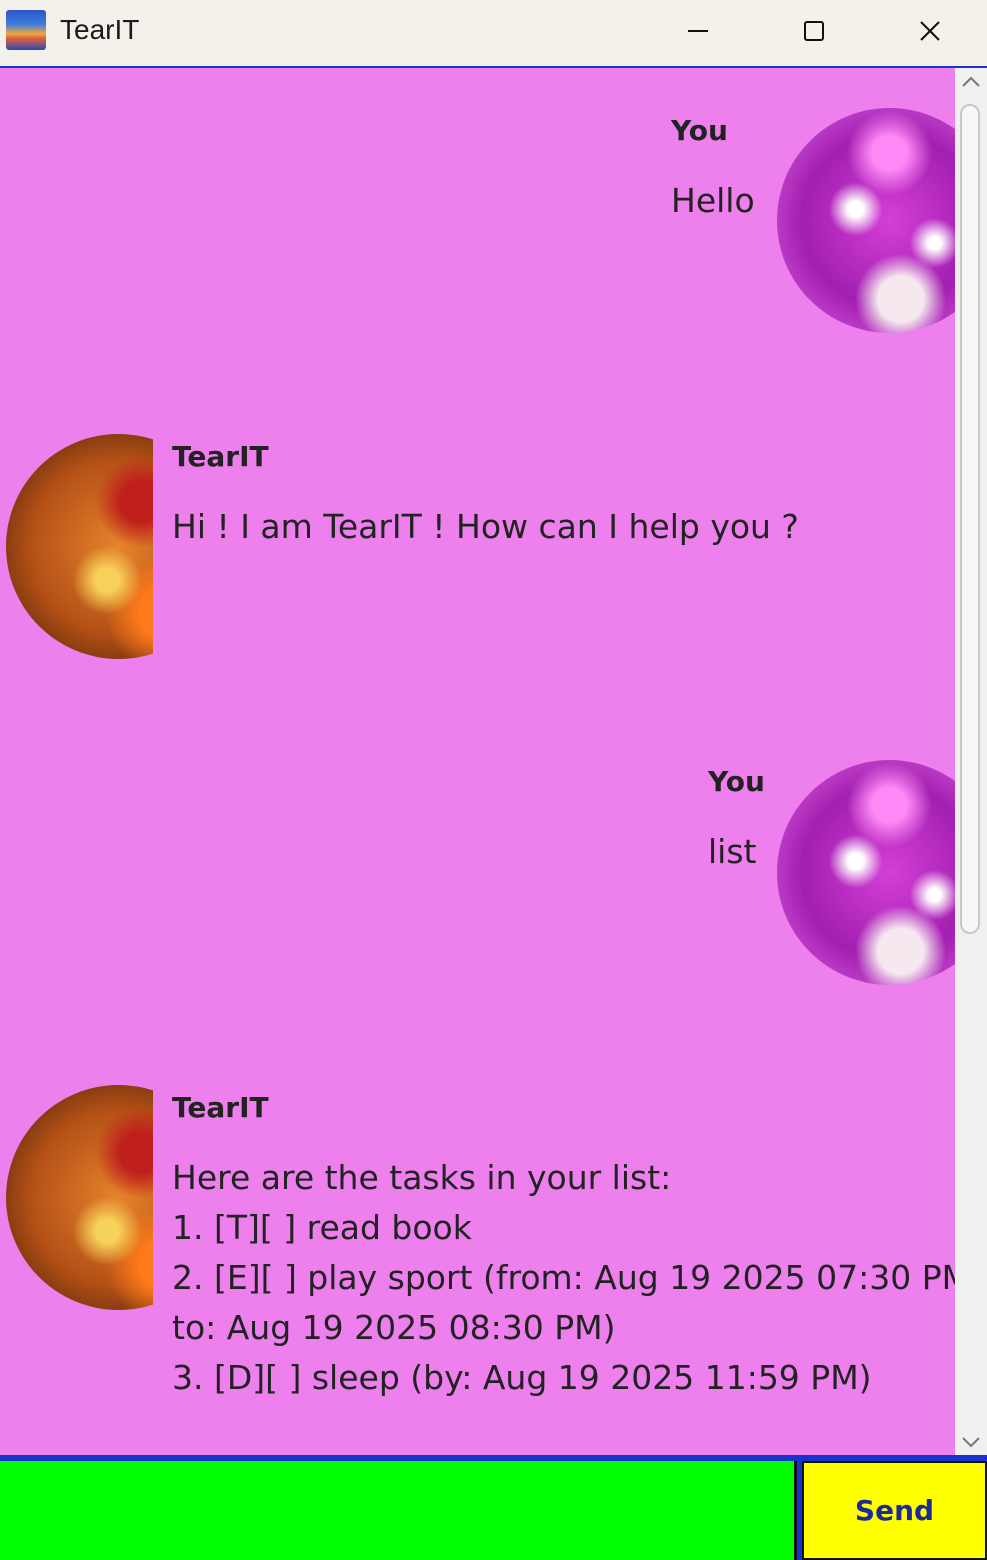 The image size is (987, 1560). I want to click on window-title: TearIT, so click(100, 29).